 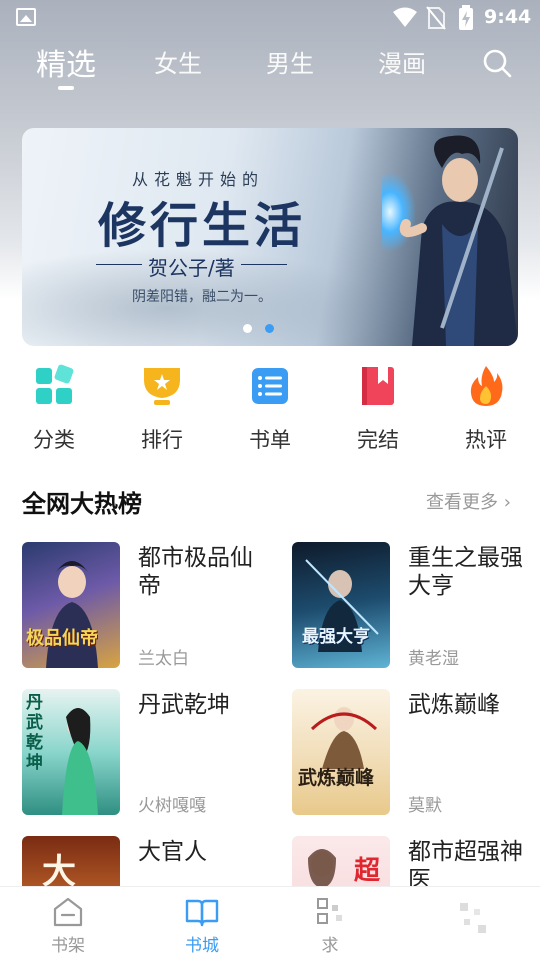 I want to click on section-title: 全网大热榜, so click(x=82, y=504).